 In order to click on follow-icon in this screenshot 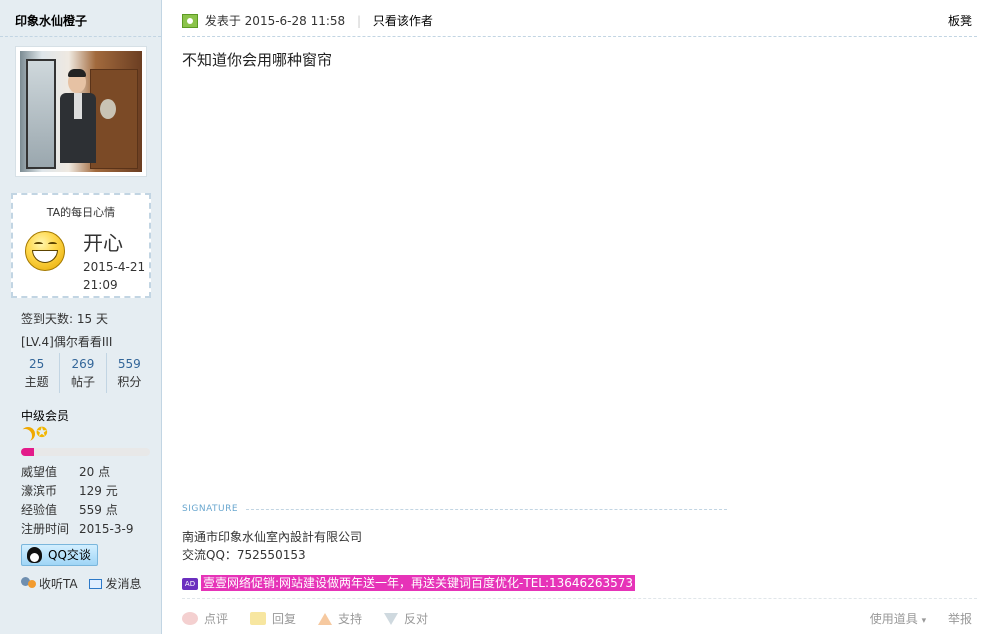, I will do `click(29, 583)`.